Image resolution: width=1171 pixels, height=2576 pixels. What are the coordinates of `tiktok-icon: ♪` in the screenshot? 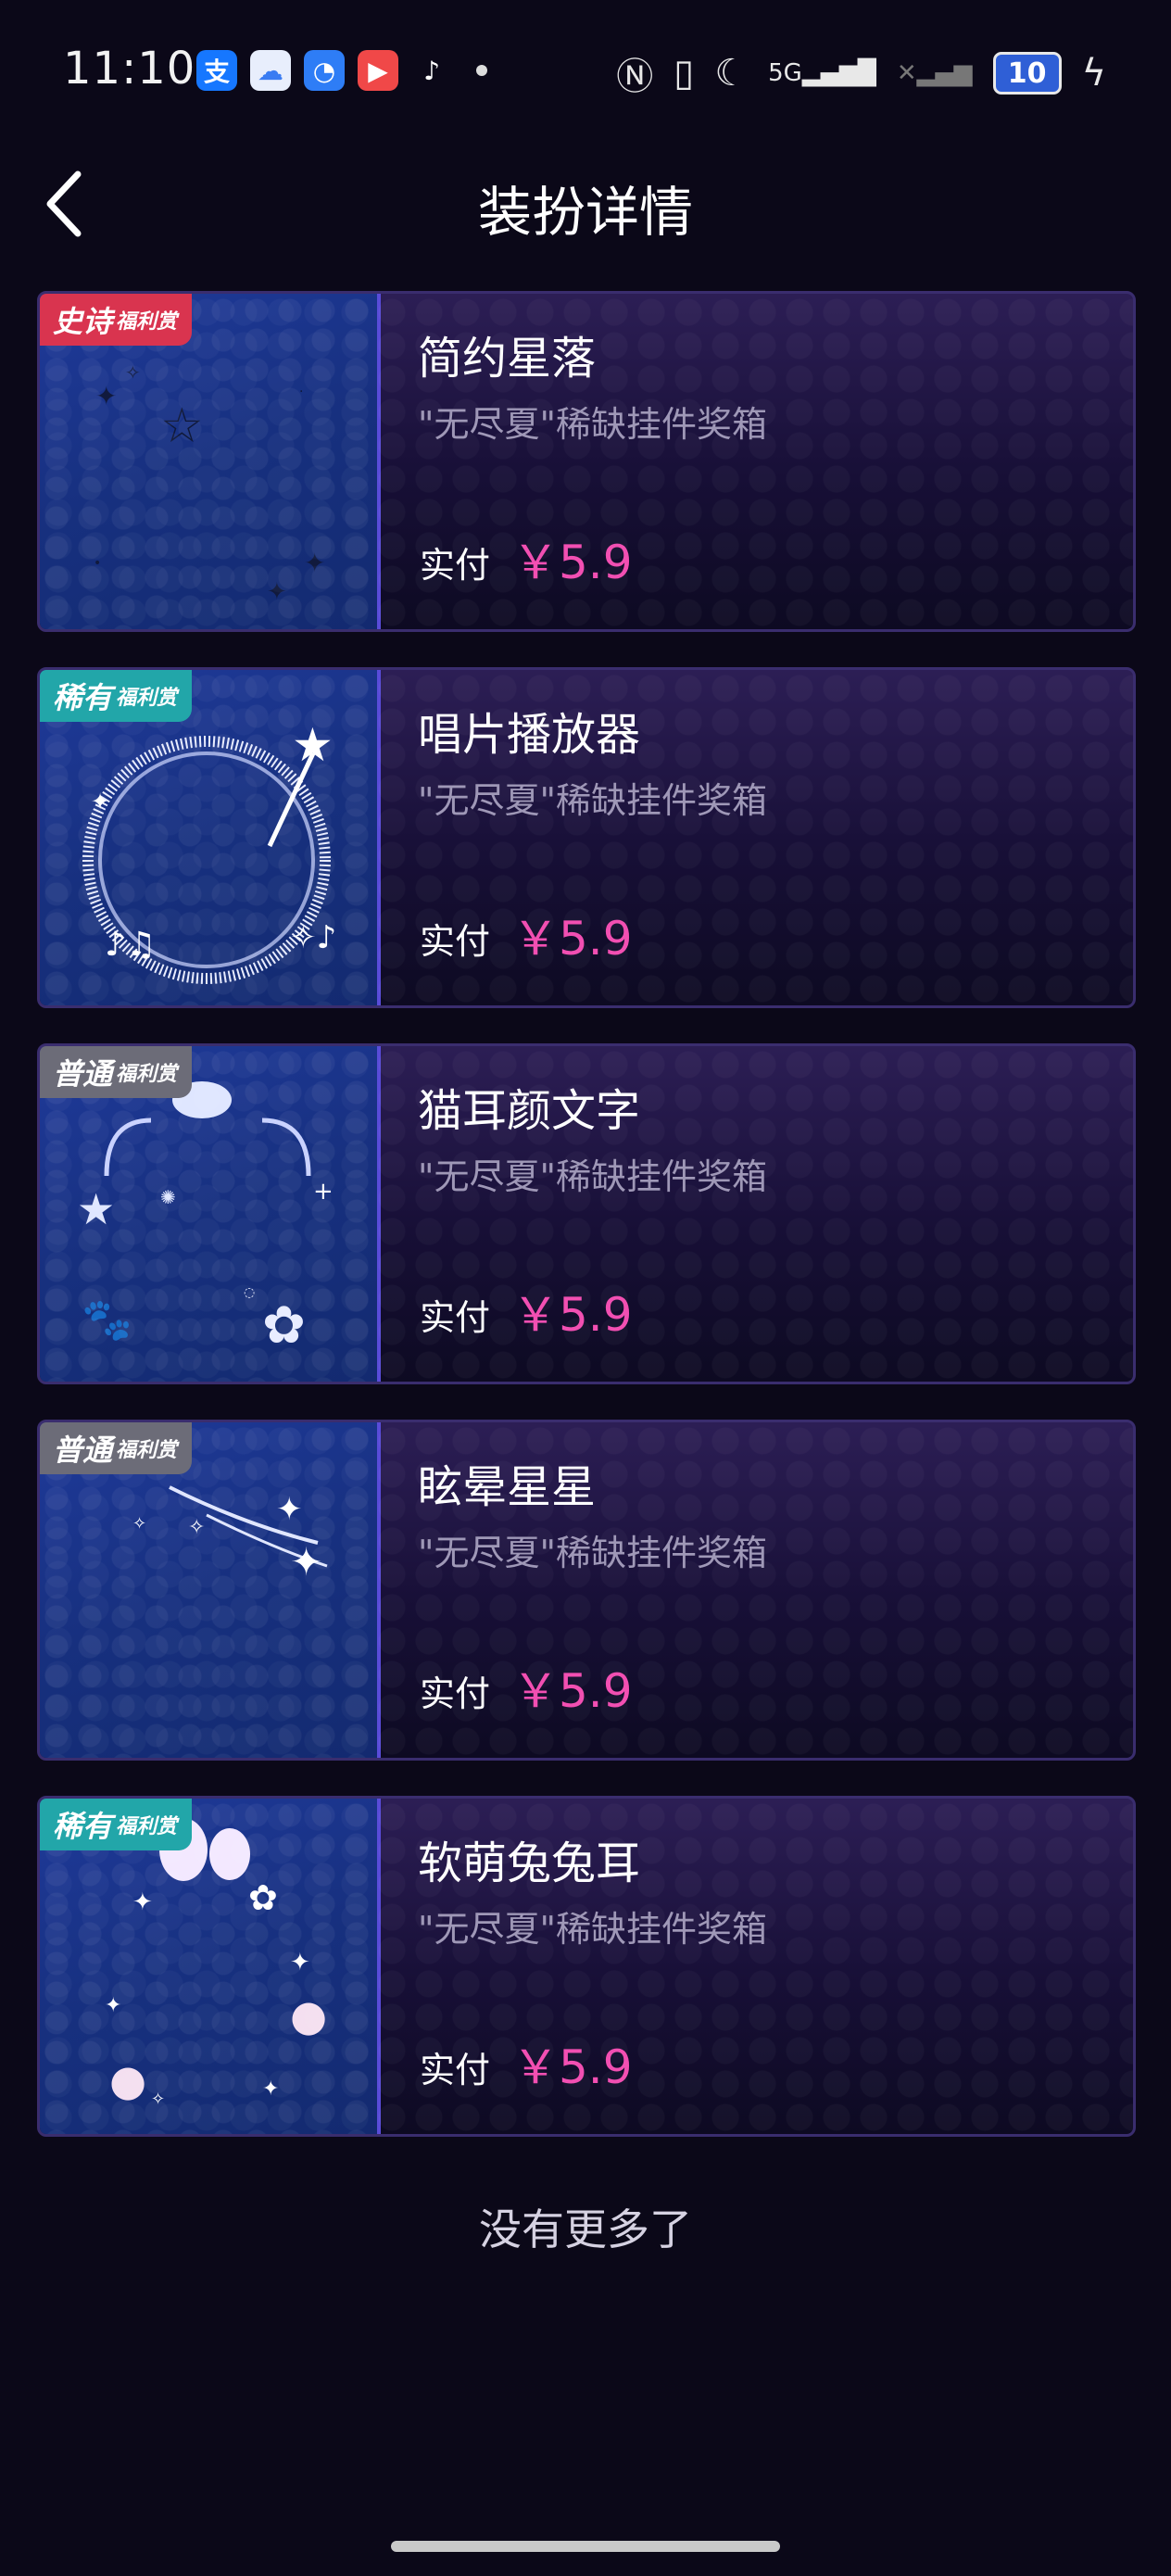 It's located at (432, 70).